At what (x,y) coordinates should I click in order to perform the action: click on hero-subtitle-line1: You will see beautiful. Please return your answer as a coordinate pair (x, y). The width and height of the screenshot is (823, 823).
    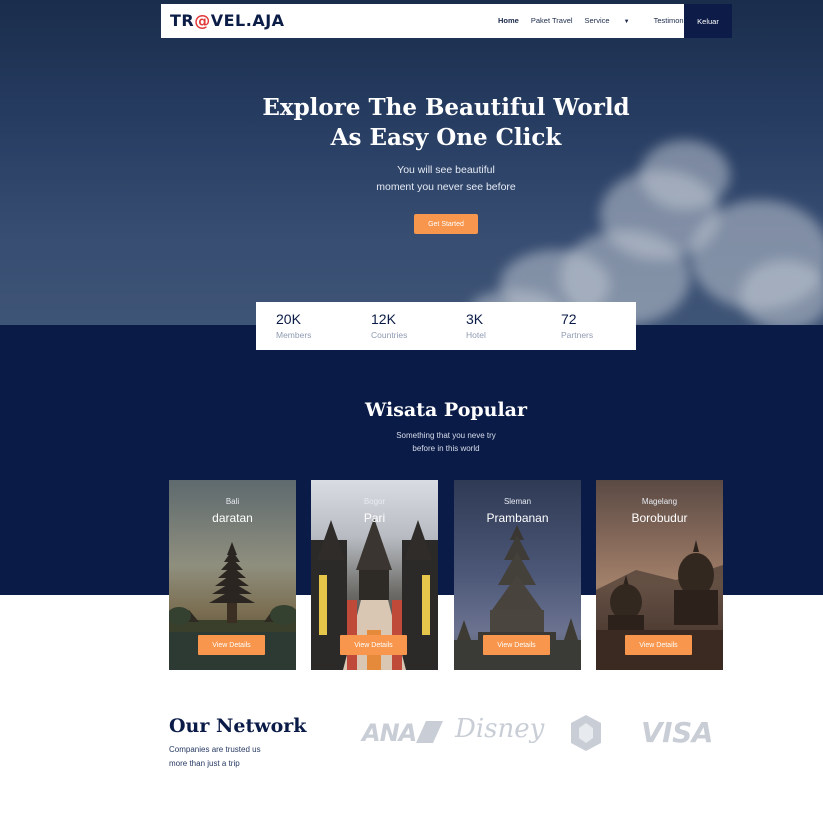
    Looking at the image, I should click on (446, 170).